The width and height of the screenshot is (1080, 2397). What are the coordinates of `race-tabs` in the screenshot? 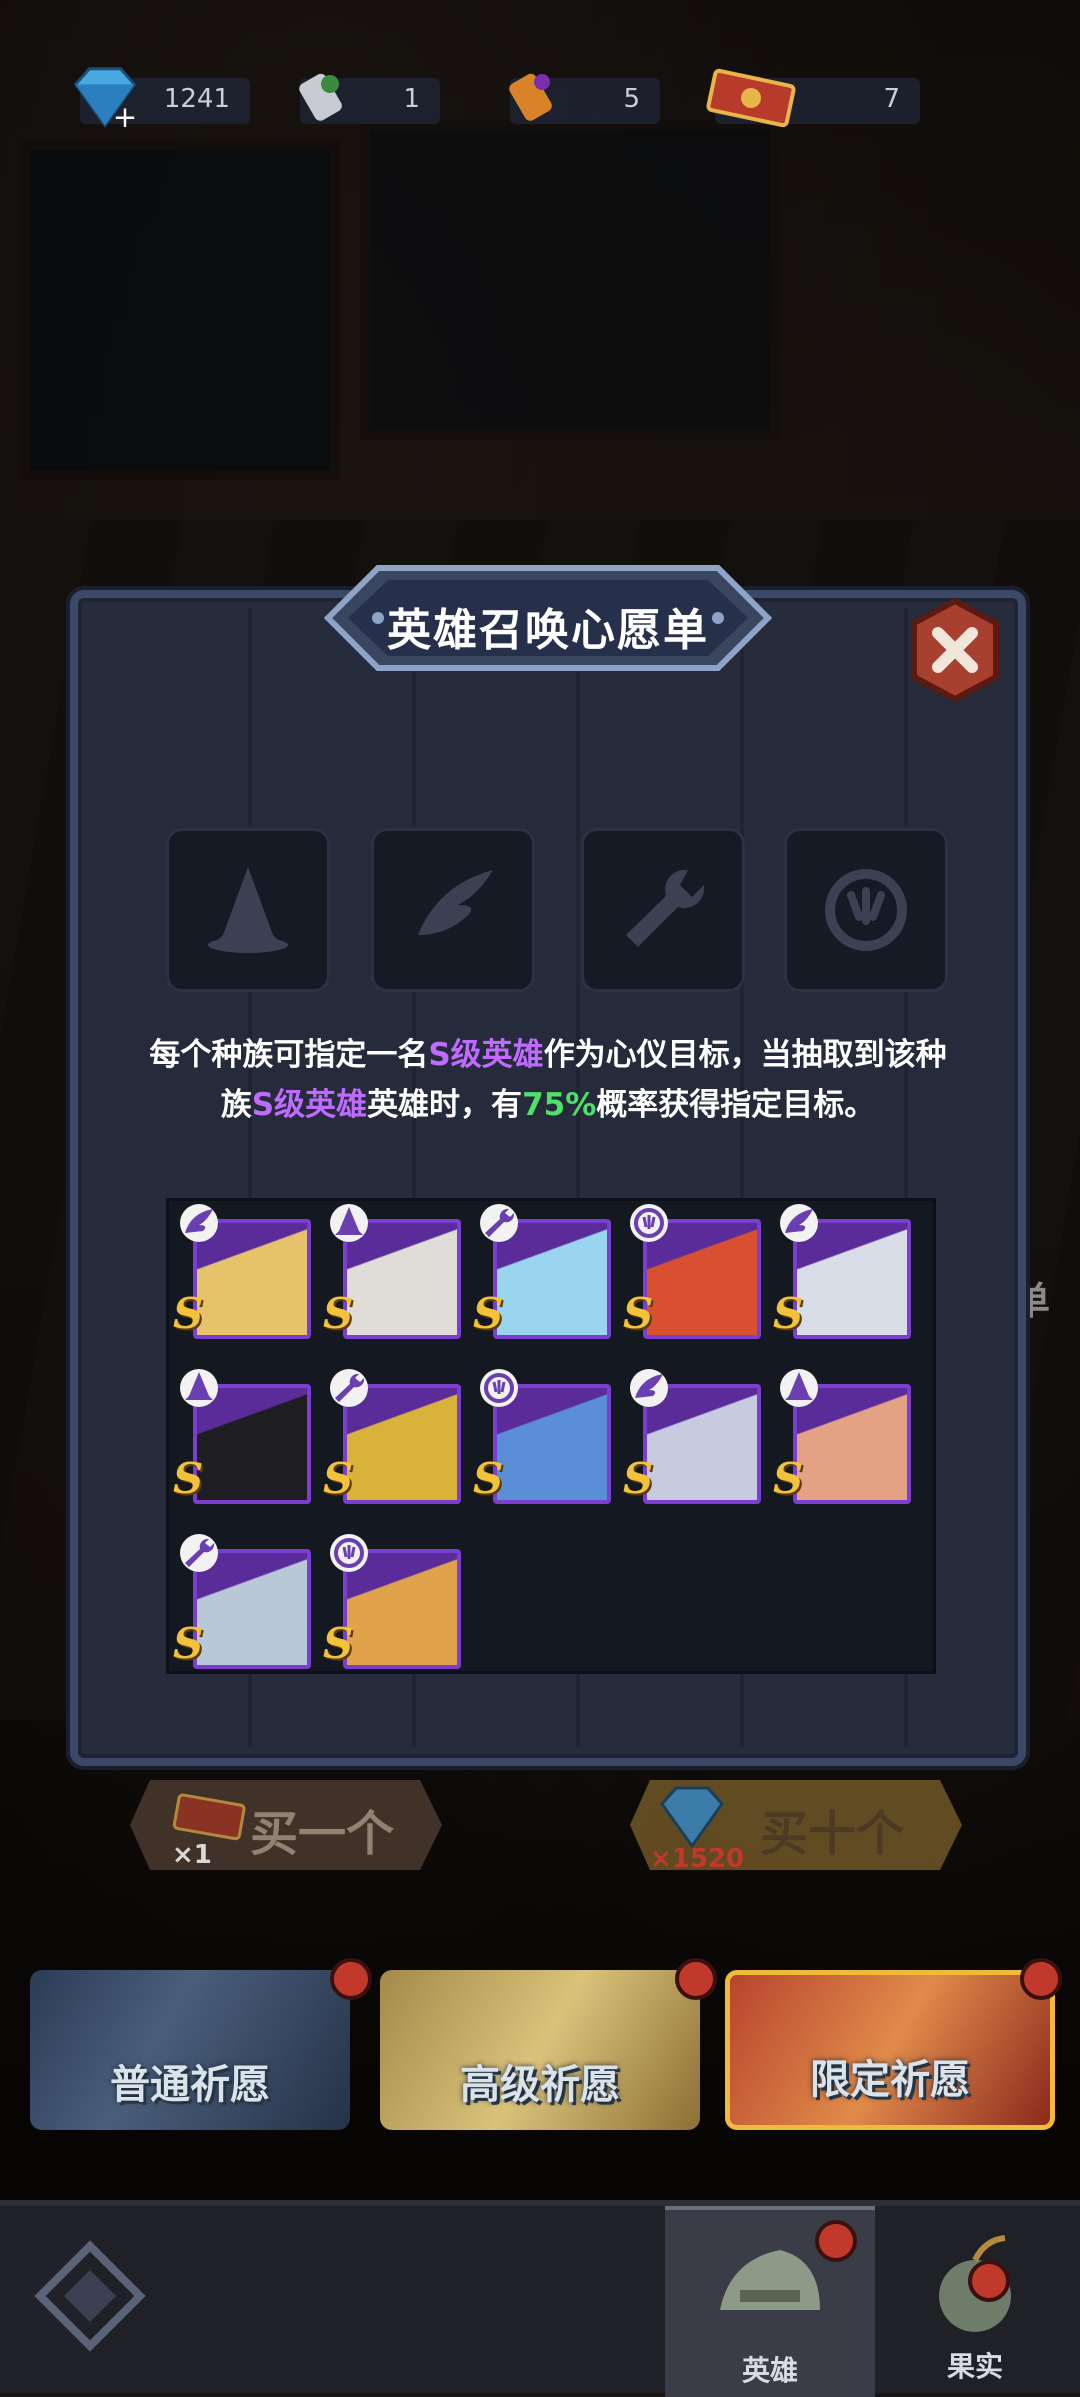 It's located at (557, 910).